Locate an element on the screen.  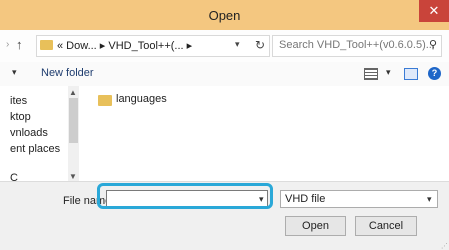
file-name: languages is located at coordinates (141, 99).